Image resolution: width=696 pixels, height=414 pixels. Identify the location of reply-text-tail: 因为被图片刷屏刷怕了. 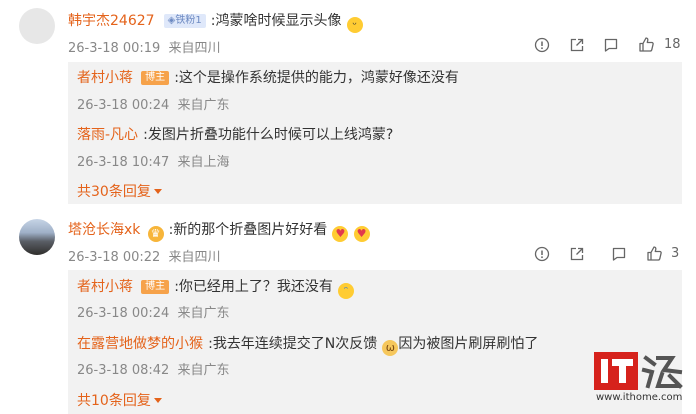
(468, 344).